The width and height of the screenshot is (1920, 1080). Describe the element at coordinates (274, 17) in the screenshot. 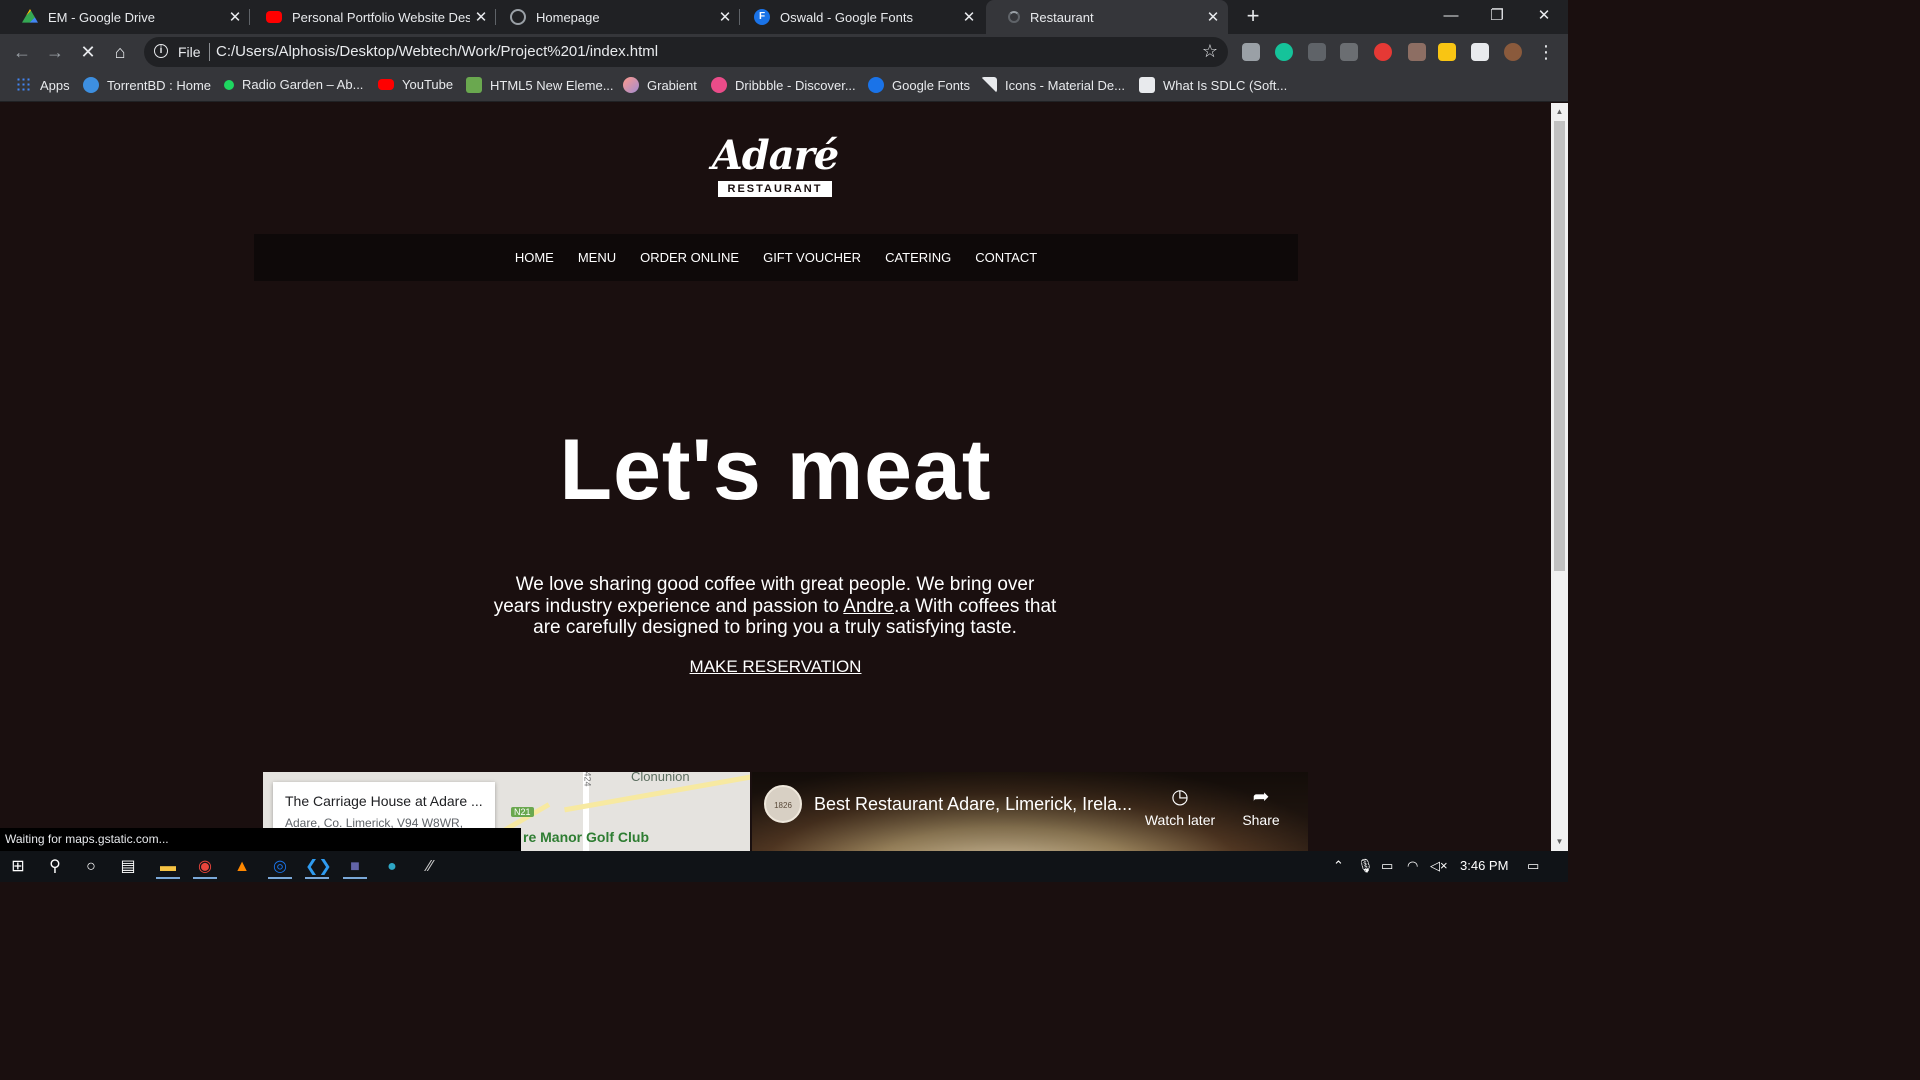

I see `youtube-icon` at that location.